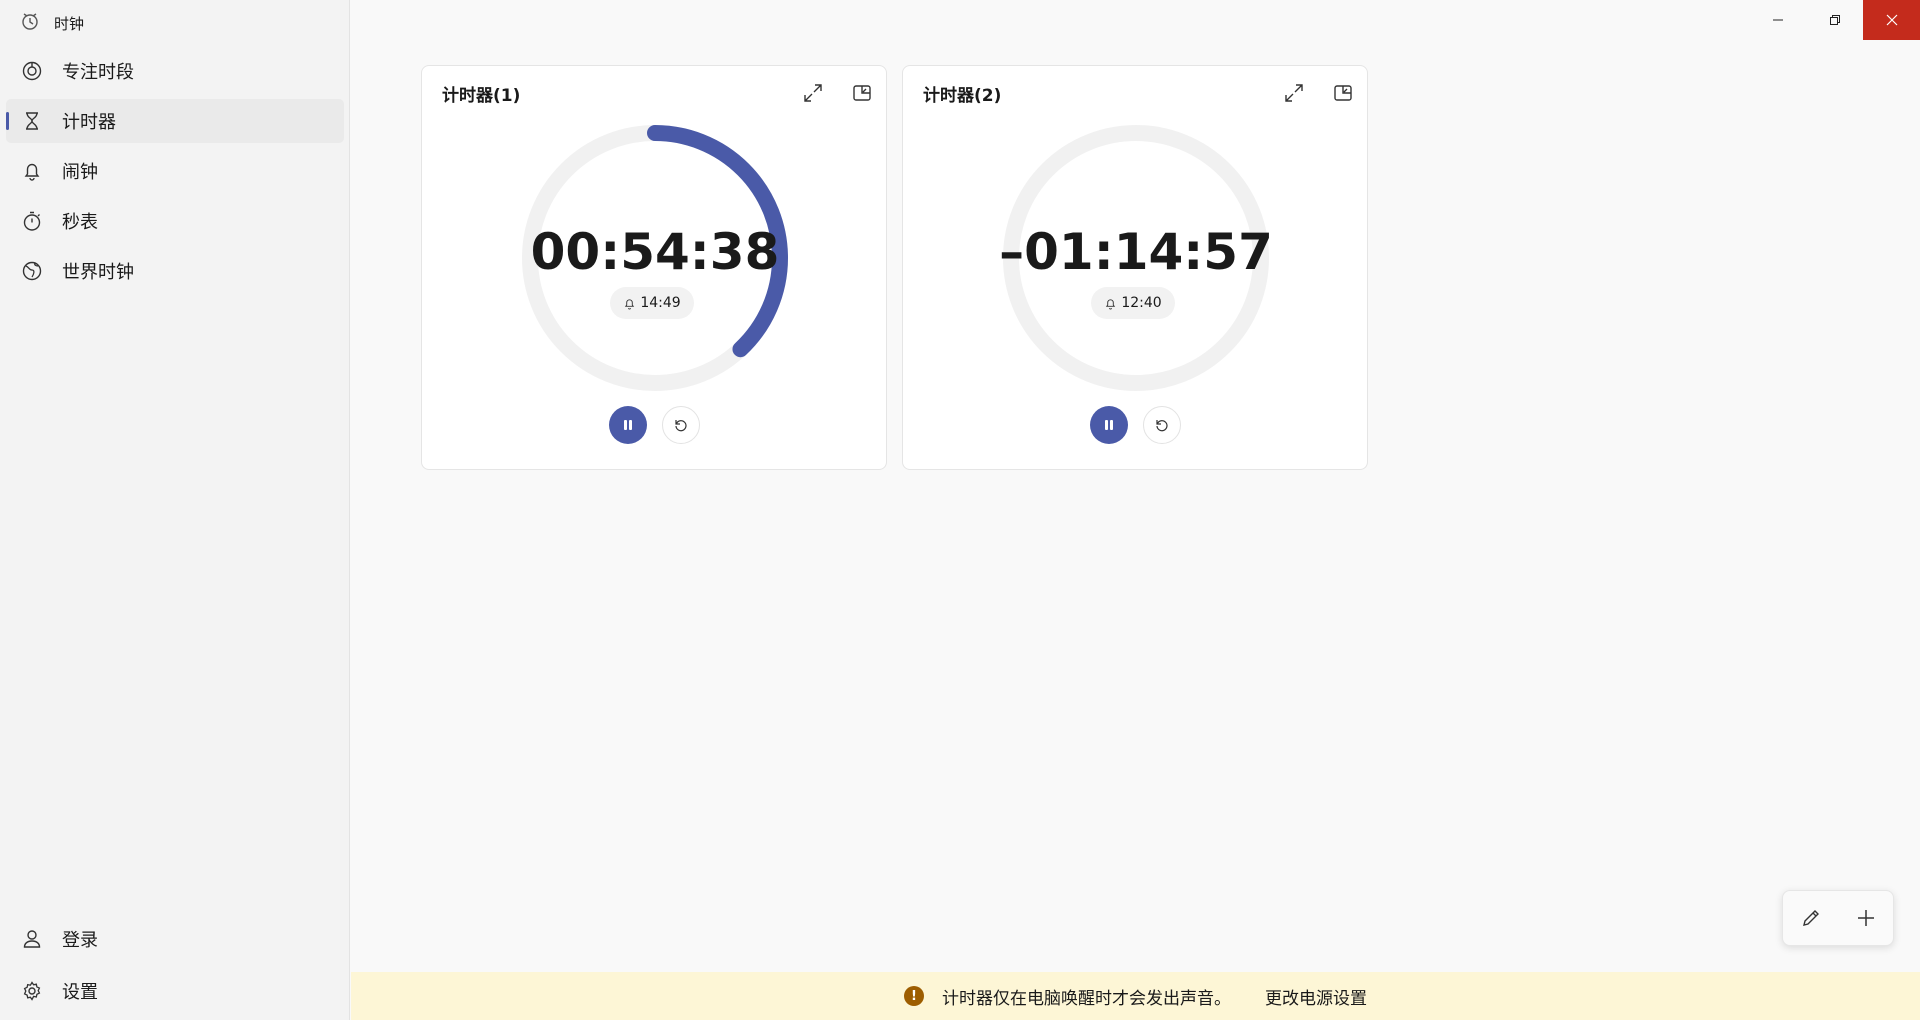  I want to click on app-title-text: 时钟, so click(69, 23).